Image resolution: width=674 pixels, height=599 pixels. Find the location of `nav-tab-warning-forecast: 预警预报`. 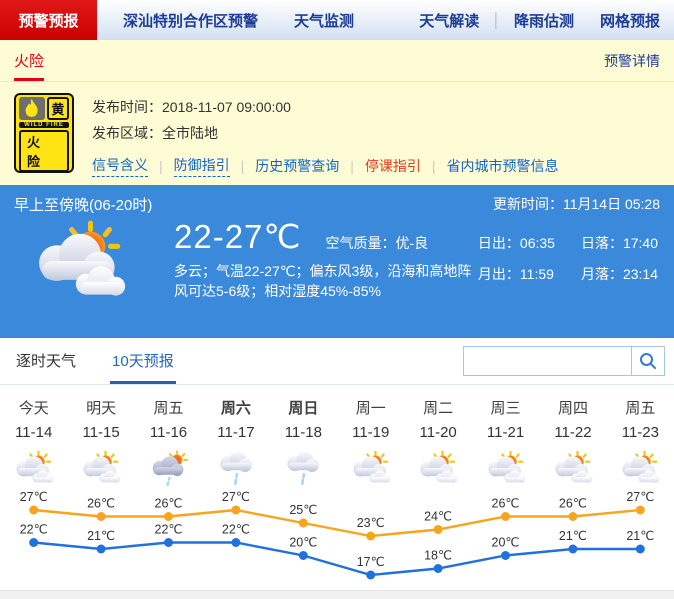

nav-tab-warning-forecast: 预警预报 is located at coordinates (48, 20).